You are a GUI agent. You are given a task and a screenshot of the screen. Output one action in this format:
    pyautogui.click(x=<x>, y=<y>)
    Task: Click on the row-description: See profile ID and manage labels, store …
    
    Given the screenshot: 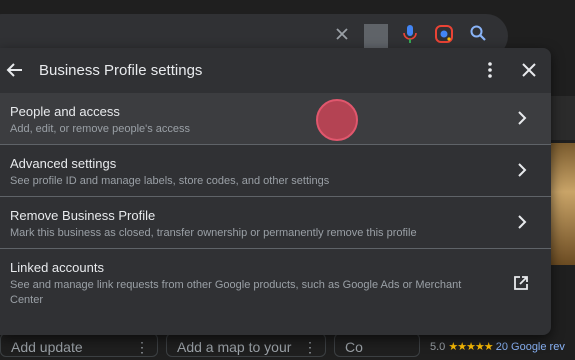 What is the action you would take?
    pyautogui.click(x=170, y=181)
    